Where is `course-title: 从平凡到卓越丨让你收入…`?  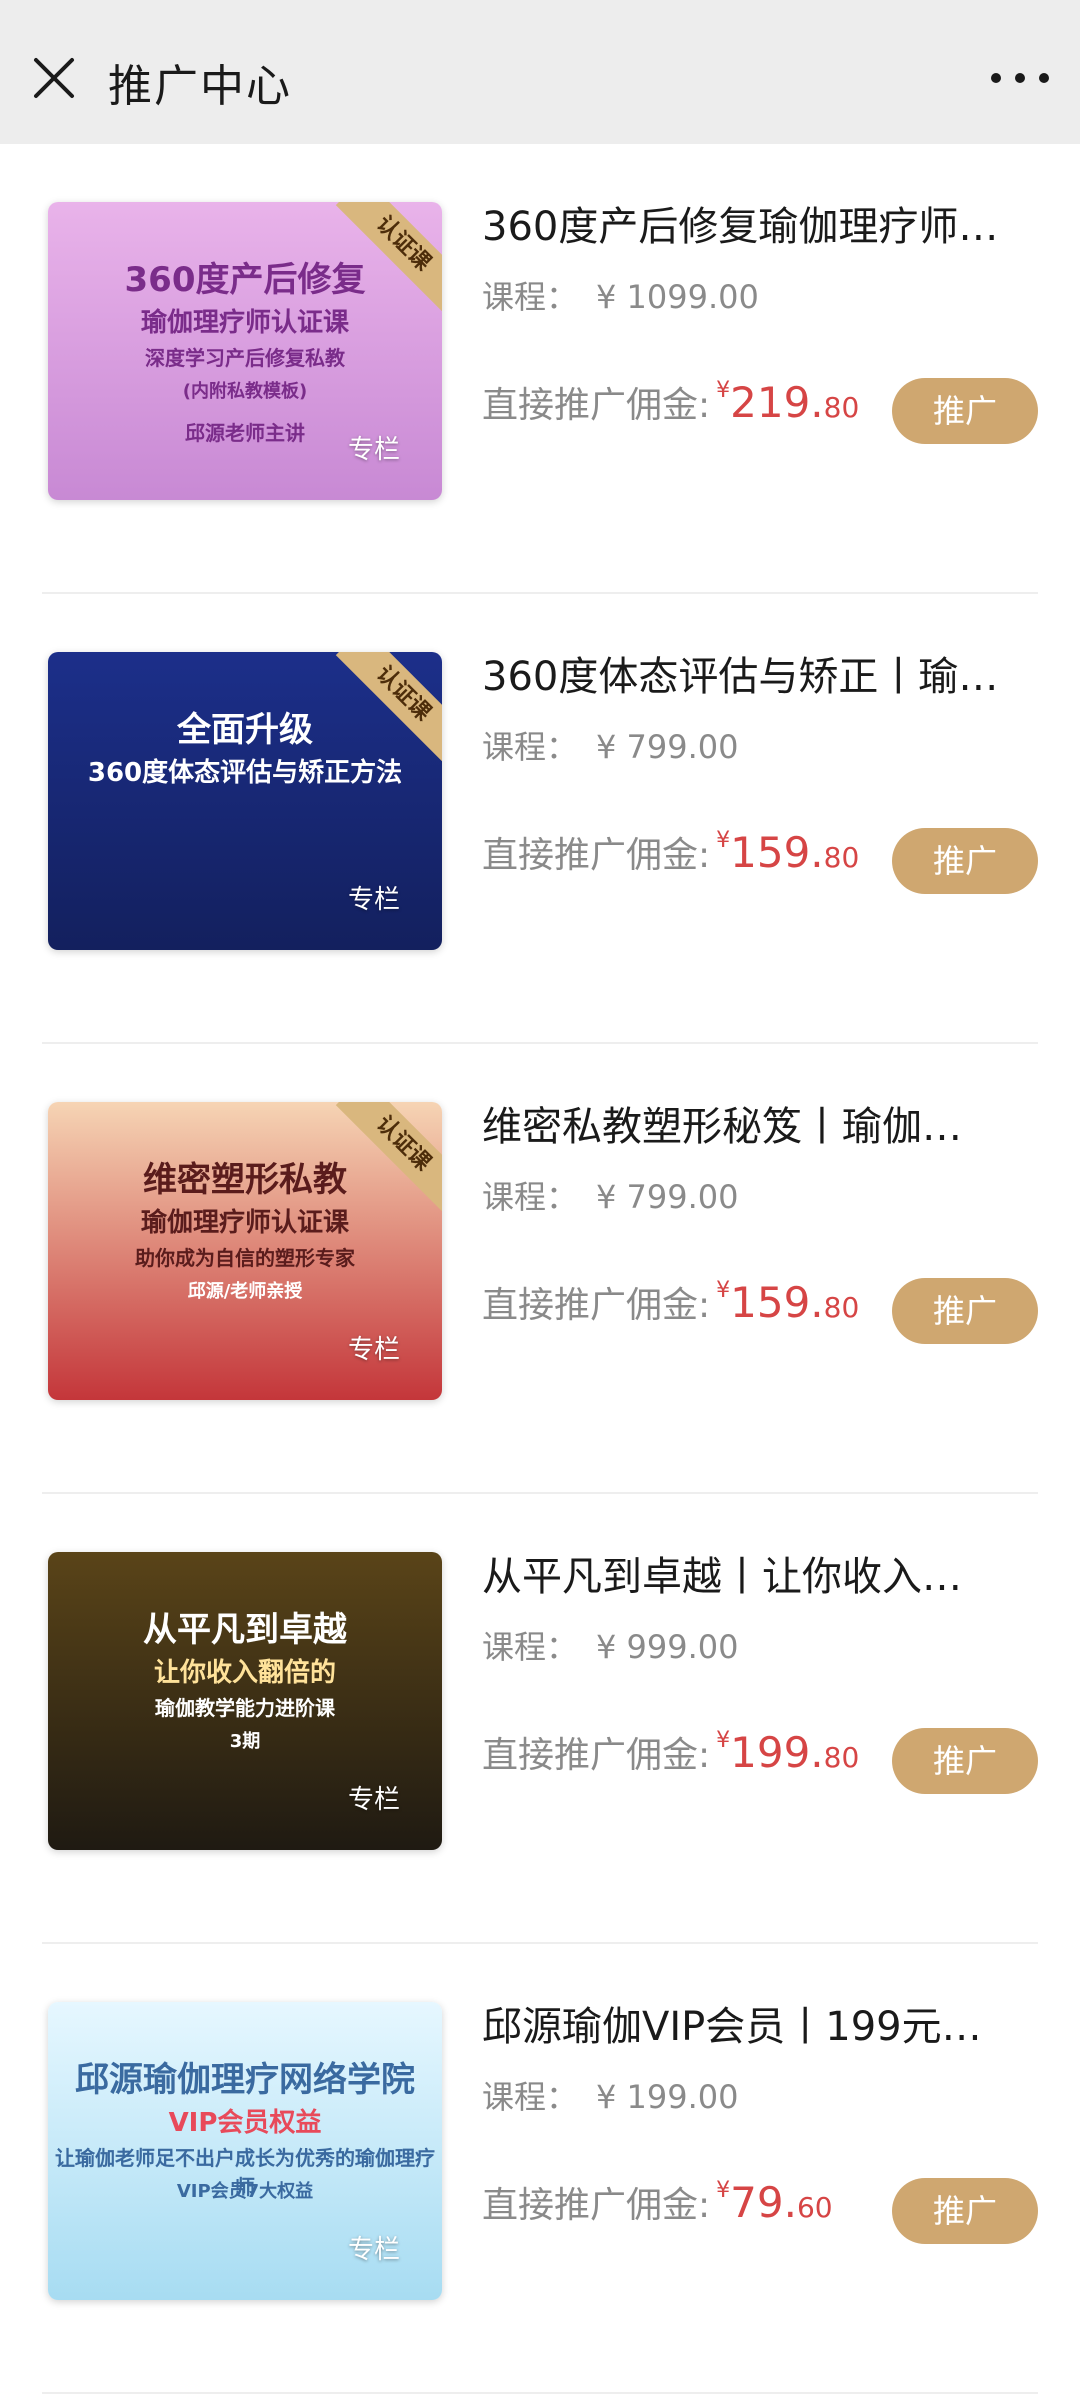 course-title: 从平凡到卓越丨让你收入… is located at coordinates (762, 1573).